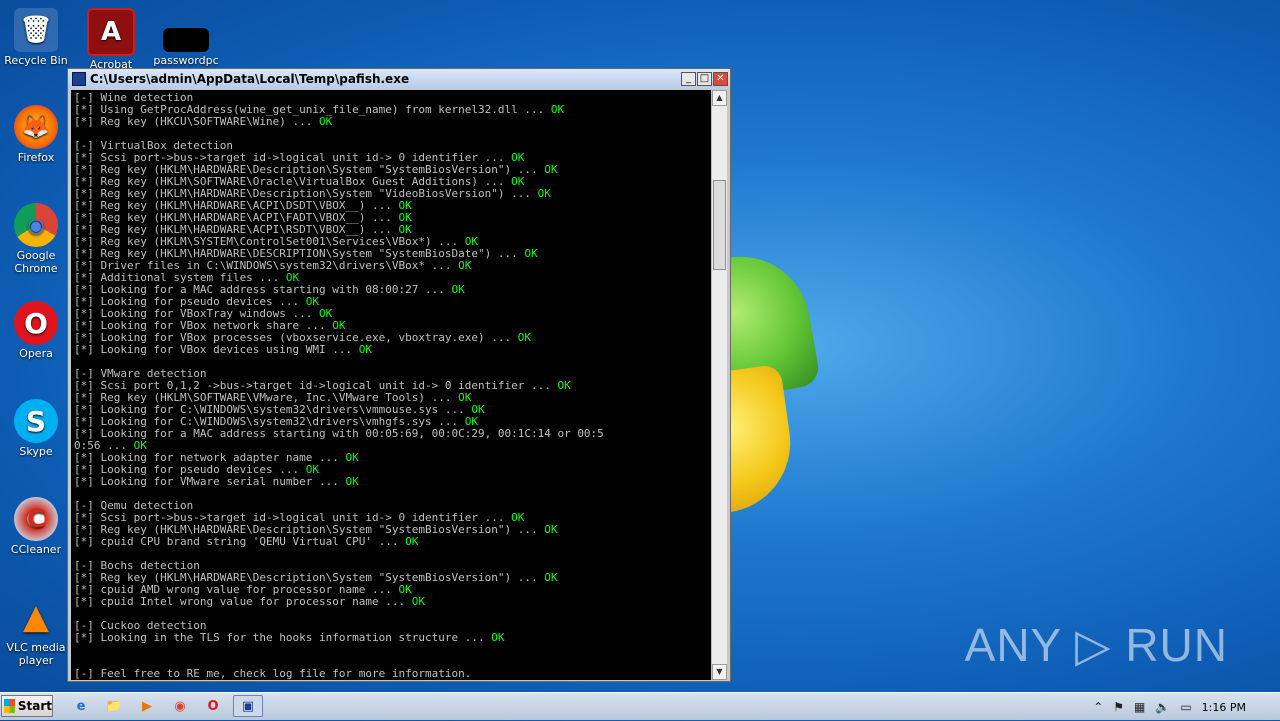 The width and height of the screenshot is (1280, 721). Describe the element at coordinates (36, 421) in the screenshot. I see `skype-icon: S` at that location.